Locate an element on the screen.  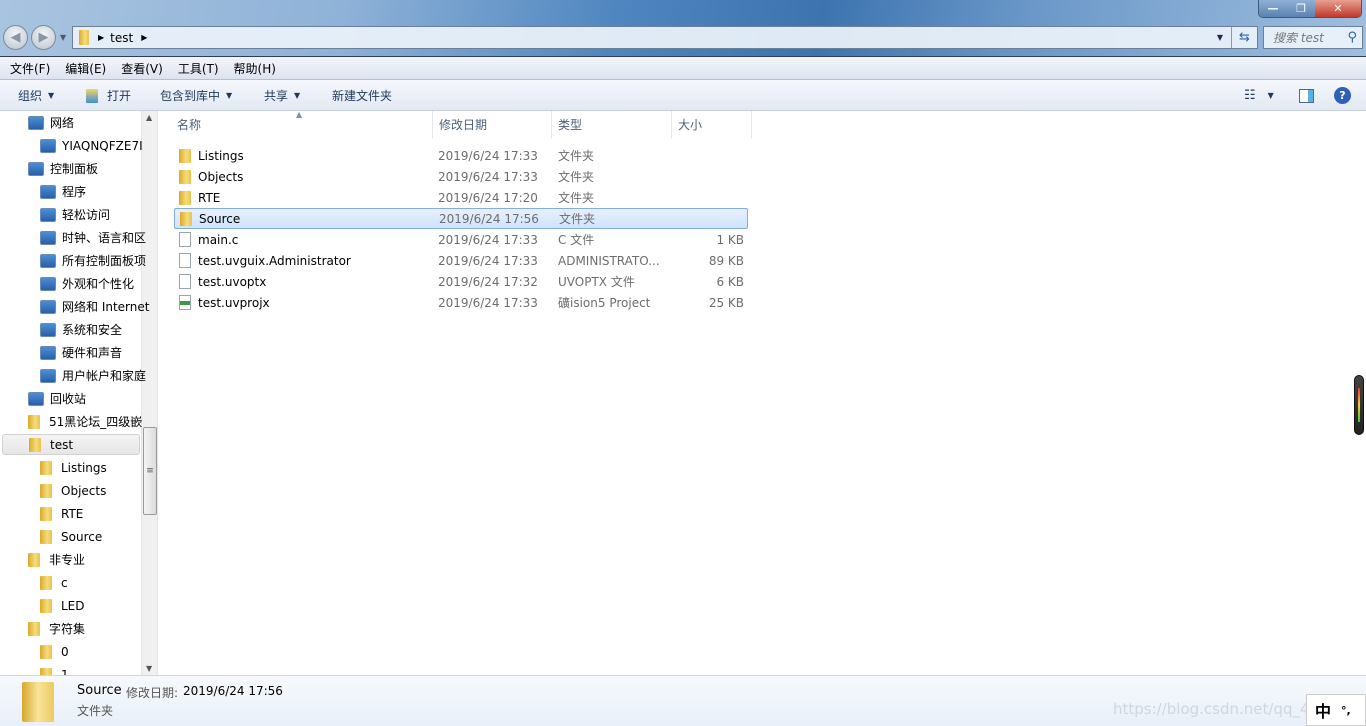
nav-item: 程序 is located at coordinates (63, 191).